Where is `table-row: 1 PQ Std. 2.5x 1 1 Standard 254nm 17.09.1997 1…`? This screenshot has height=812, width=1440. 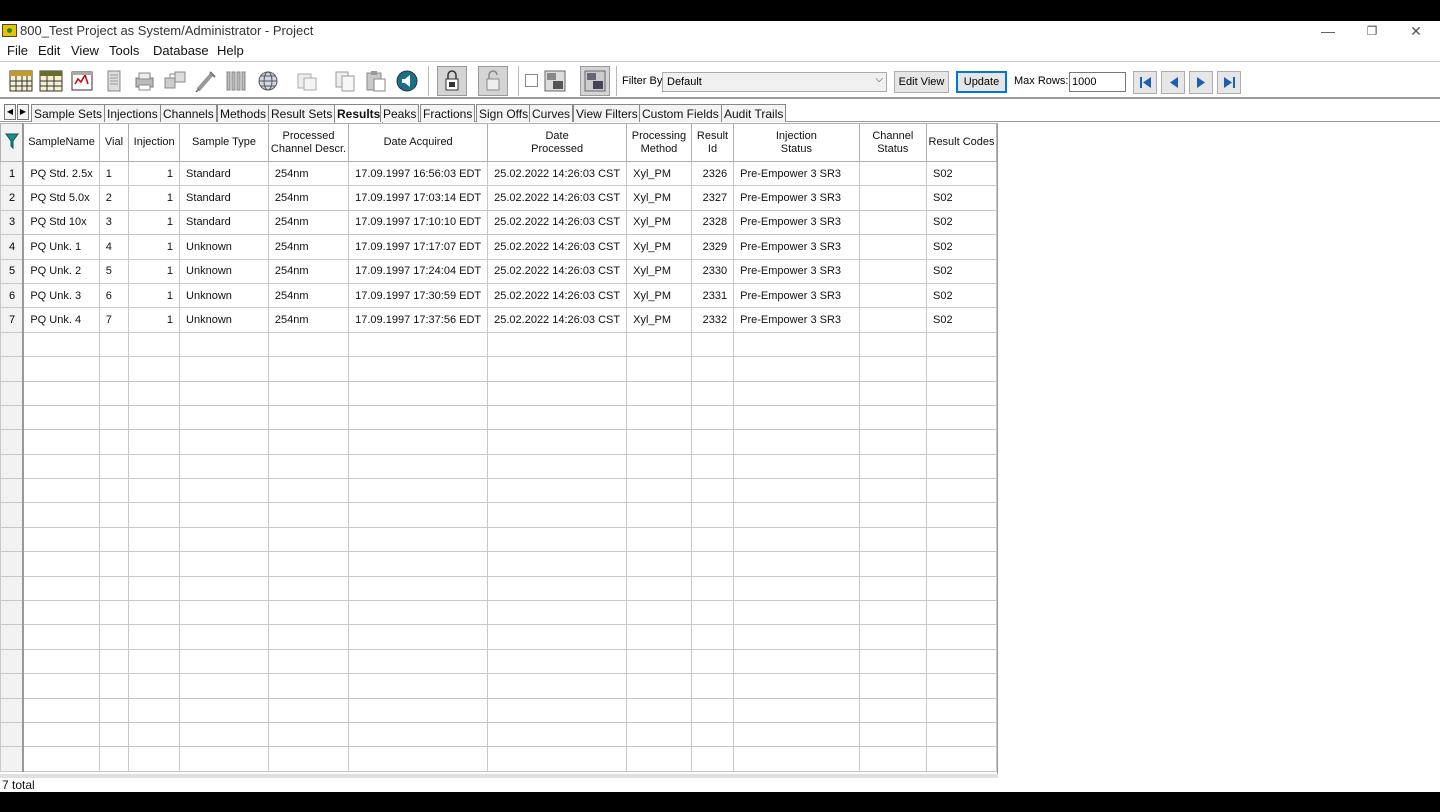 table-row: 1 PQ Std. 2.5x 1 1 Standard 254nm 17.09.1997 1… is located at coordinates (498, 173).